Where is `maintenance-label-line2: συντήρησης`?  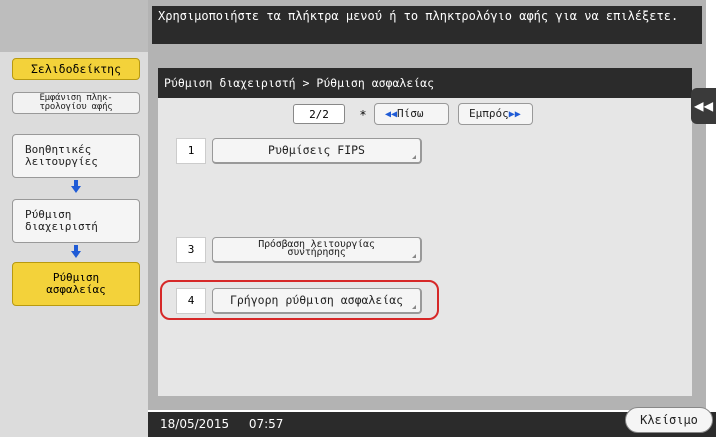
maintenance-label-line2: συντήρησης is located at coordinates (316, 252).